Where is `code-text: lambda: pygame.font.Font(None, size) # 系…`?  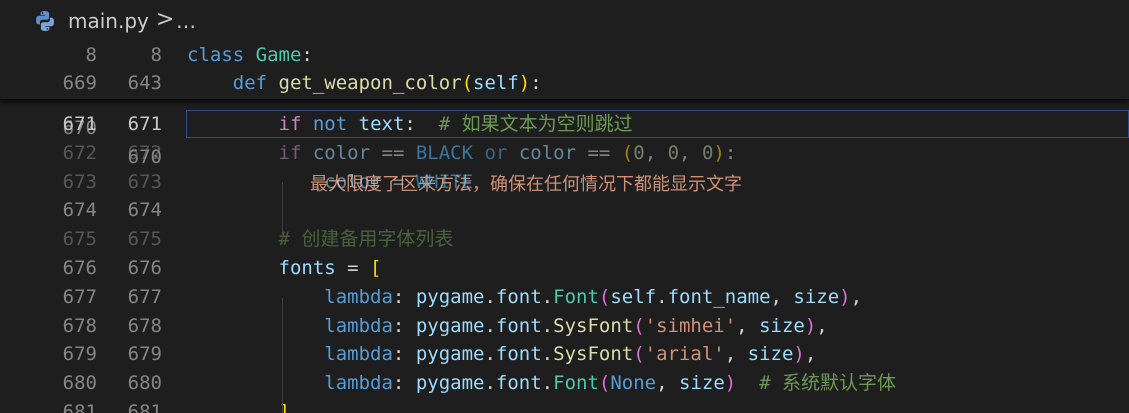
code-text: lambda: pygame.font.Font(None, size) # 系… is located at coordinates (610, 383).